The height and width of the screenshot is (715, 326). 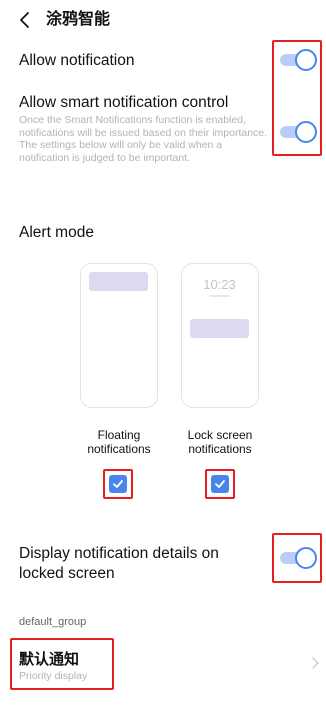 I want to click on floating-label: Floating notifications, so click(x=119, y=442).